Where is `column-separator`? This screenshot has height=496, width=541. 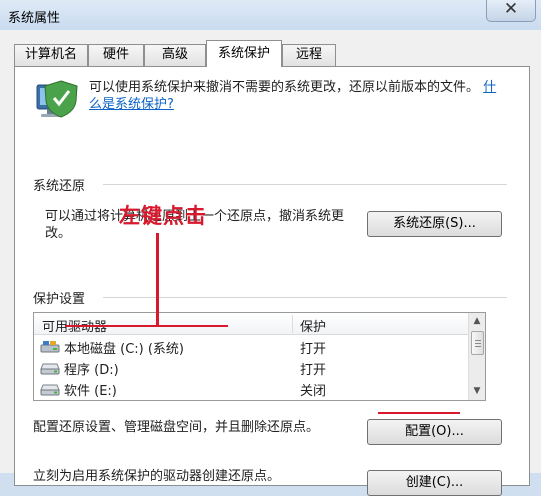 column-separator is located at coordinates (292, 324).